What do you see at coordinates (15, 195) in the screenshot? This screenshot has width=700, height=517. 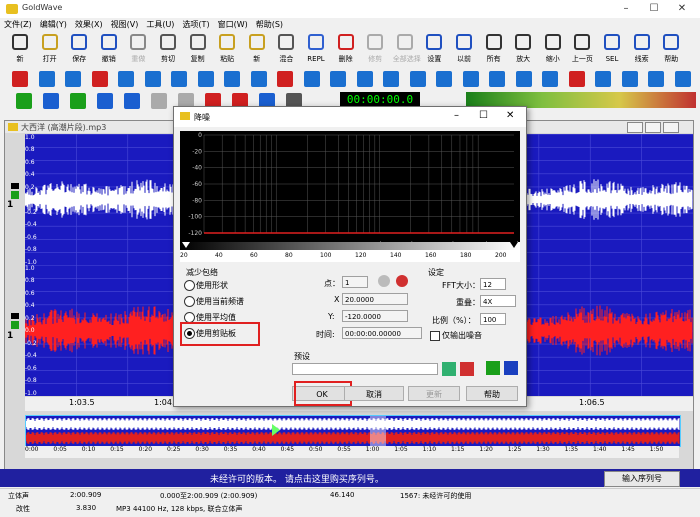 I see `left-enable-checkbox` at bounding box center [15, 195].